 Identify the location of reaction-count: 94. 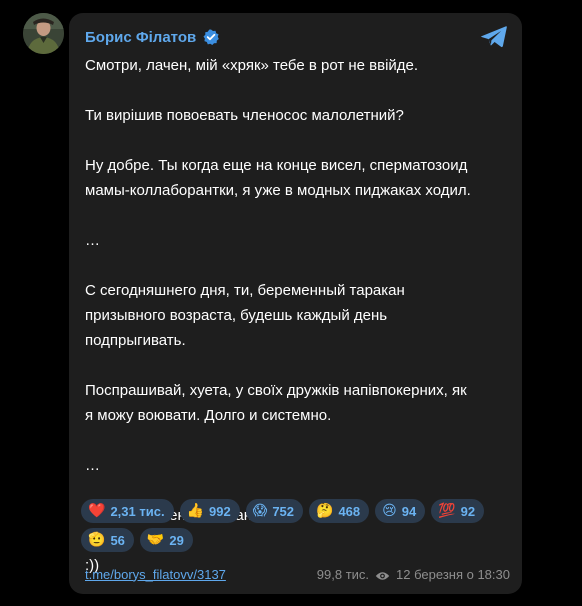
(409, 511).